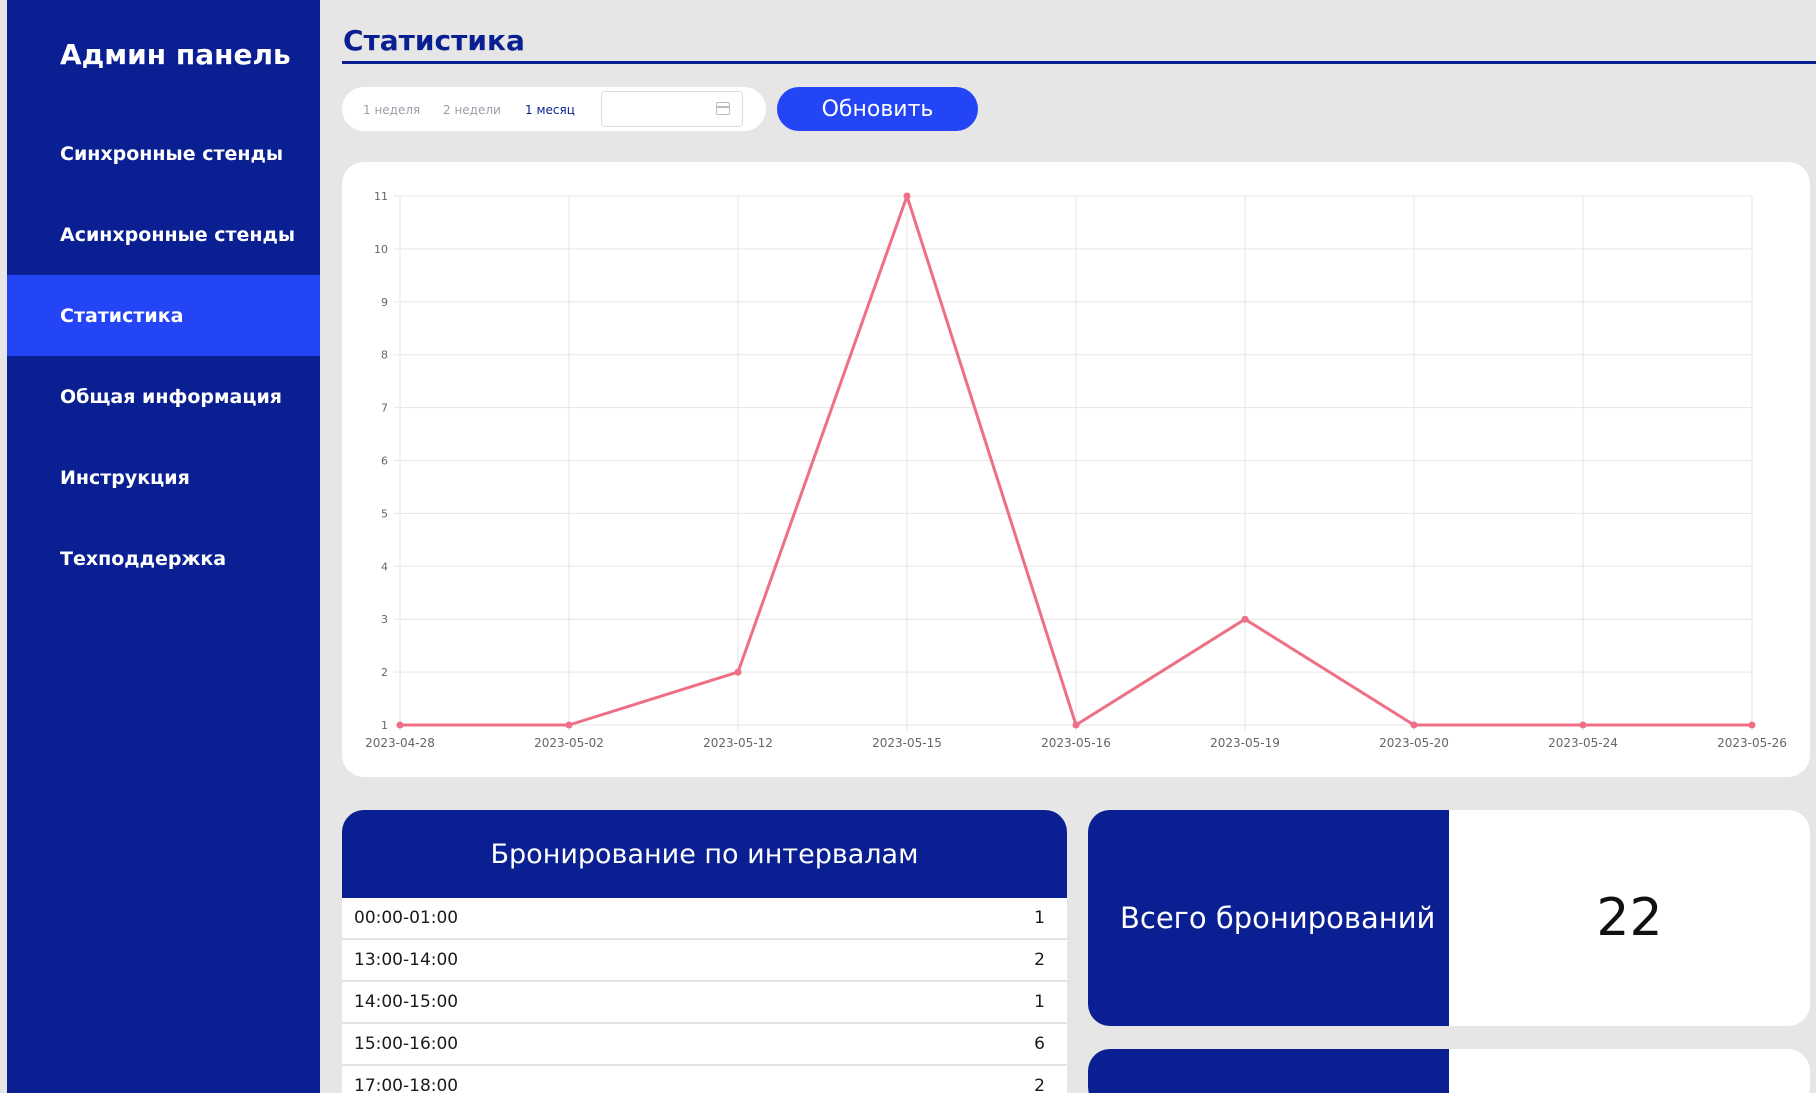 This screenshot has height=1093, width=1816. I want to click on x-tick-label: 2023-05-24, so click(1583, 743).